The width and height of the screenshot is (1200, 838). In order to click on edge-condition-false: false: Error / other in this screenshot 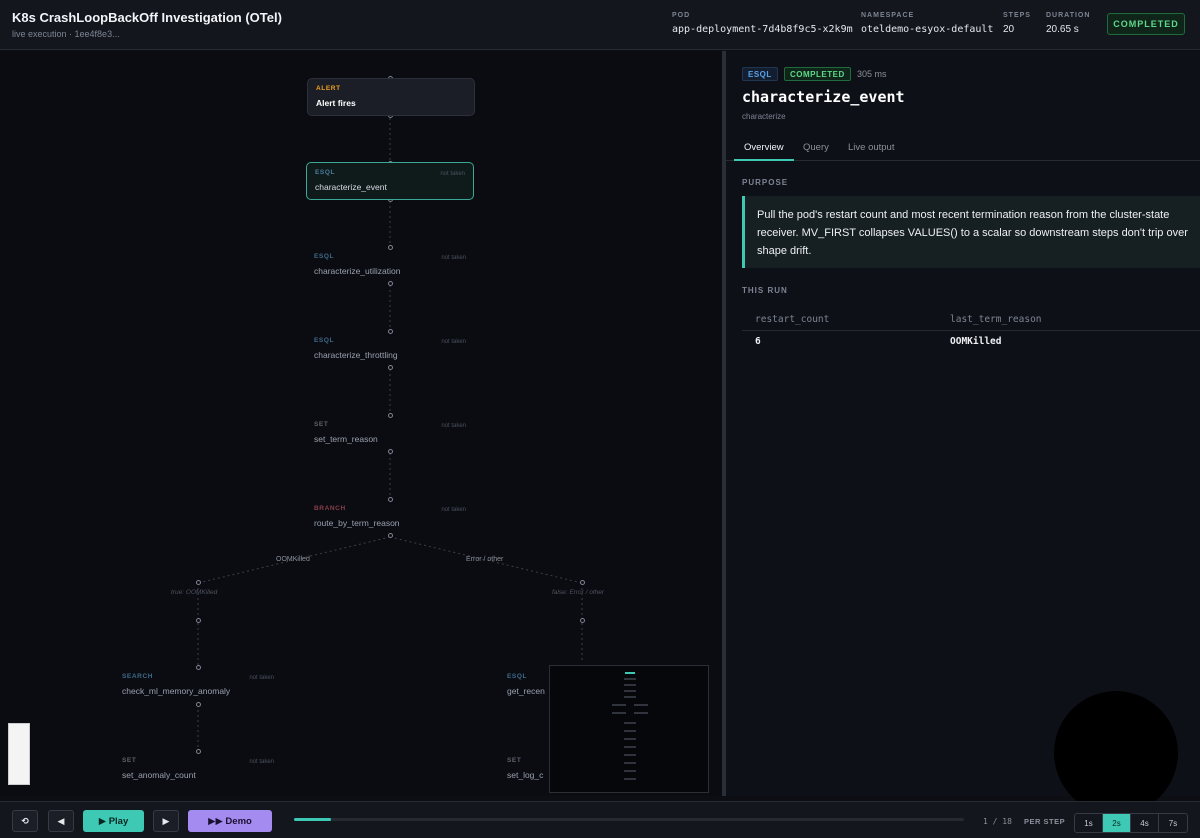, I will do `click(578, 592)`.